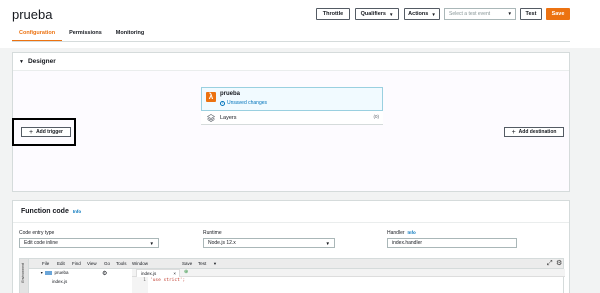 The width and height of the screenshot is (600, 293). Describe the element at coordinates (77, 211) in the screenshot. I see `info-link: Info` at that location.